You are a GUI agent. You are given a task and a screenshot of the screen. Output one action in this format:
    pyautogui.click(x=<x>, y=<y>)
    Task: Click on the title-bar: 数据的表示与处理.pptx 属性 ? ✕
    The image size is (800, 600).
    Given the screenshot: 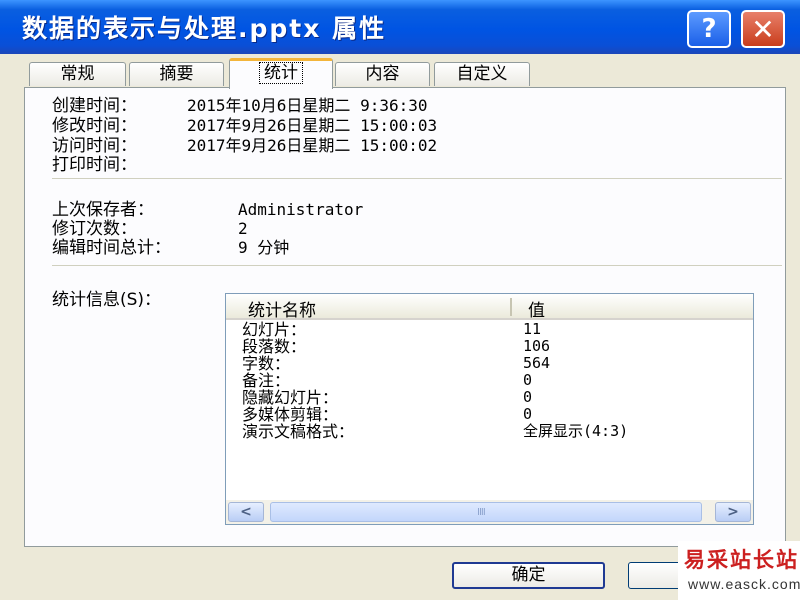 What is the action you would take?
    pyautogui.click(x=400, y=27)
    